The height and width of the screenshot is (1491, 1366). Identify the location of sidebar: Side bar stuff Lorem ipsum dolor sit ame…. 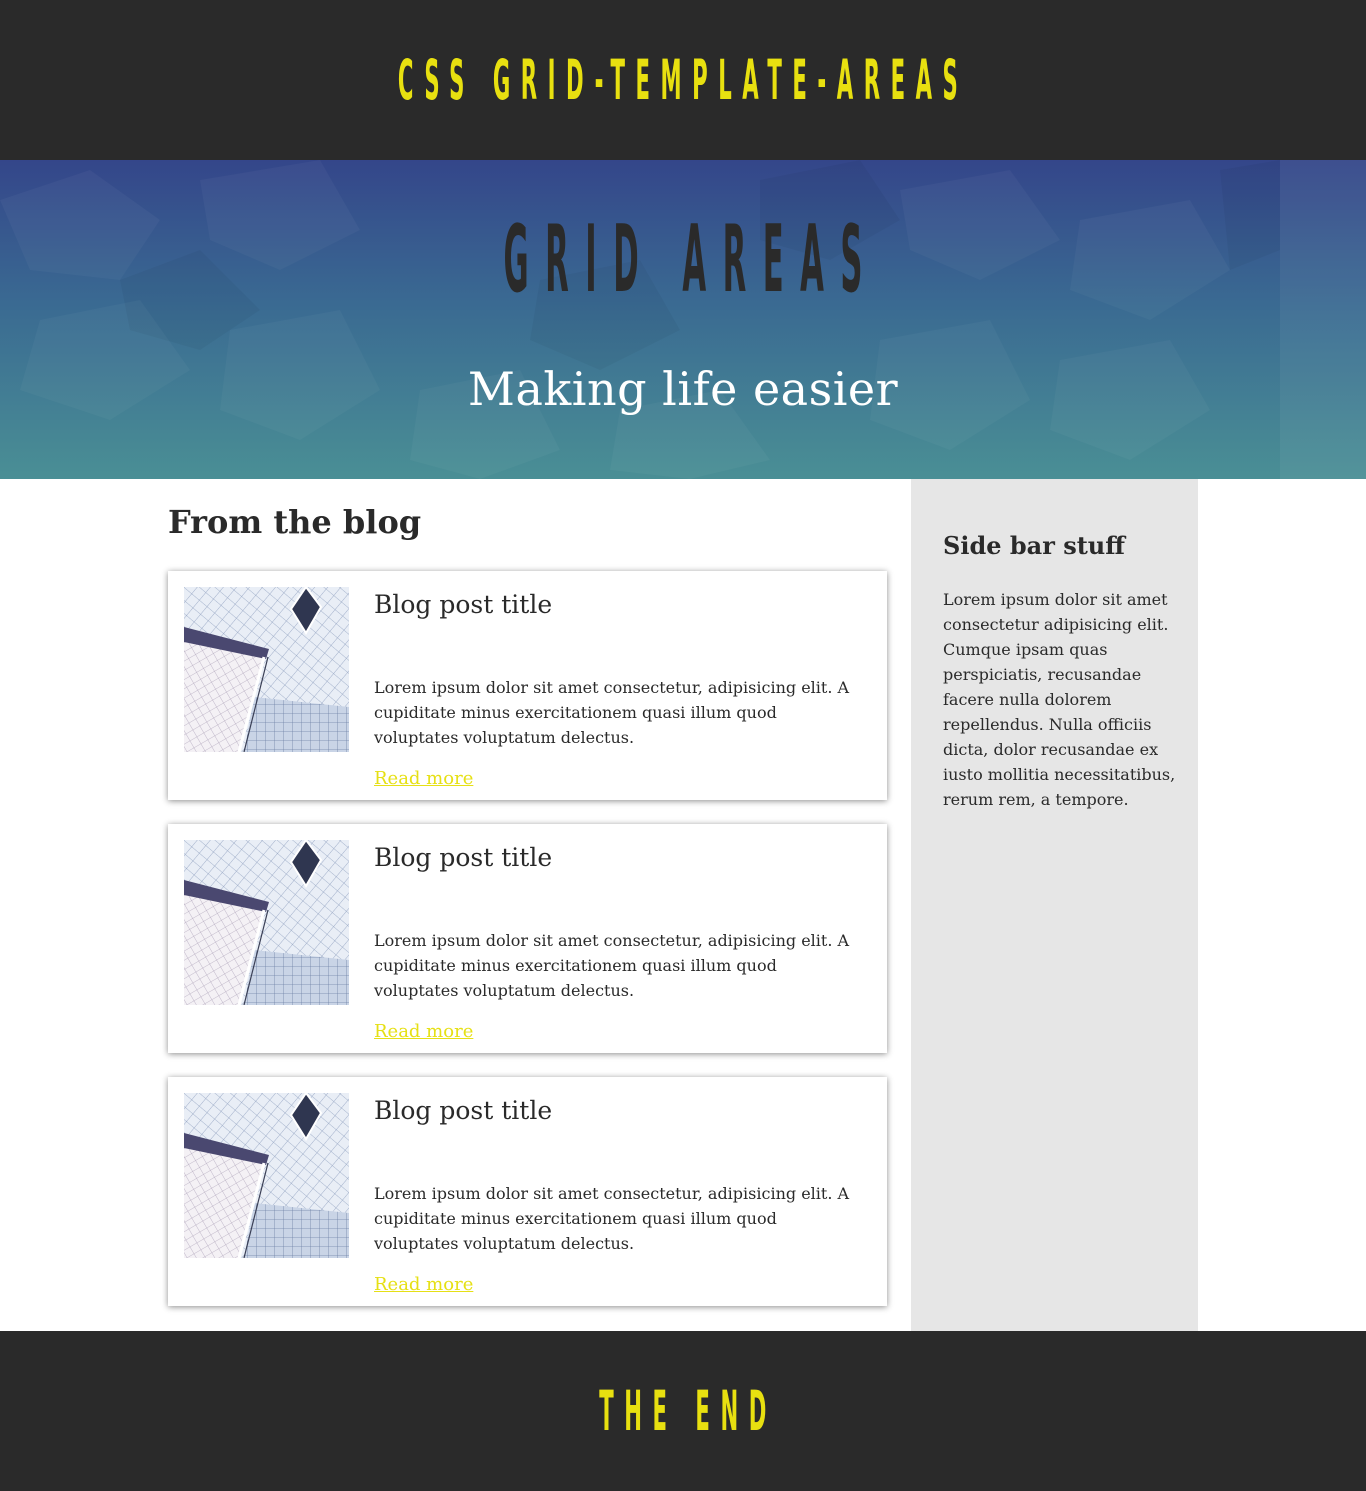
(1054, 905).